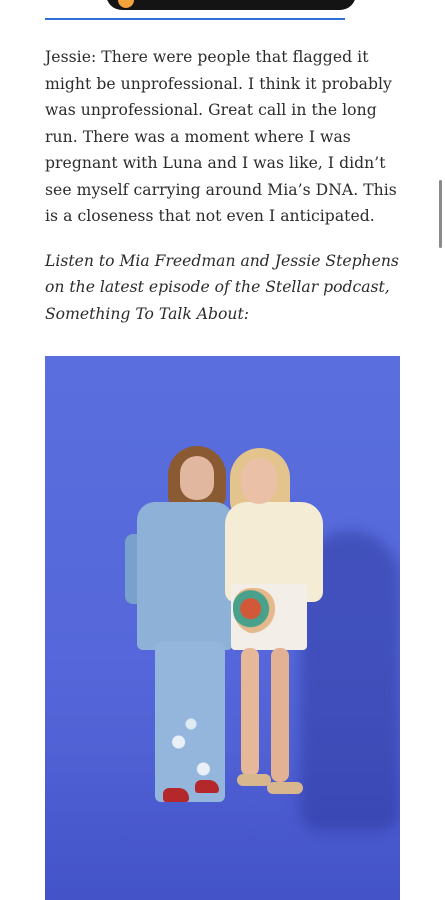 The height and width of the screenshot is (900, 445). What do you see at coordinates (255, 611) in the screenshot?
I see `person-2-skirt-print` at bounding box center [255, 611].